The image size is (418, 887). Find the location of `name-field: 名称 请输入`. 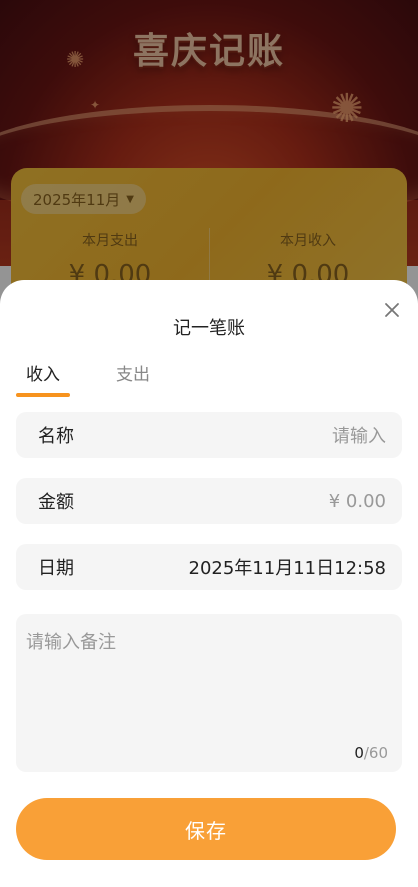

name-field: 名称 请输入 is located at coordinates (209, 435).